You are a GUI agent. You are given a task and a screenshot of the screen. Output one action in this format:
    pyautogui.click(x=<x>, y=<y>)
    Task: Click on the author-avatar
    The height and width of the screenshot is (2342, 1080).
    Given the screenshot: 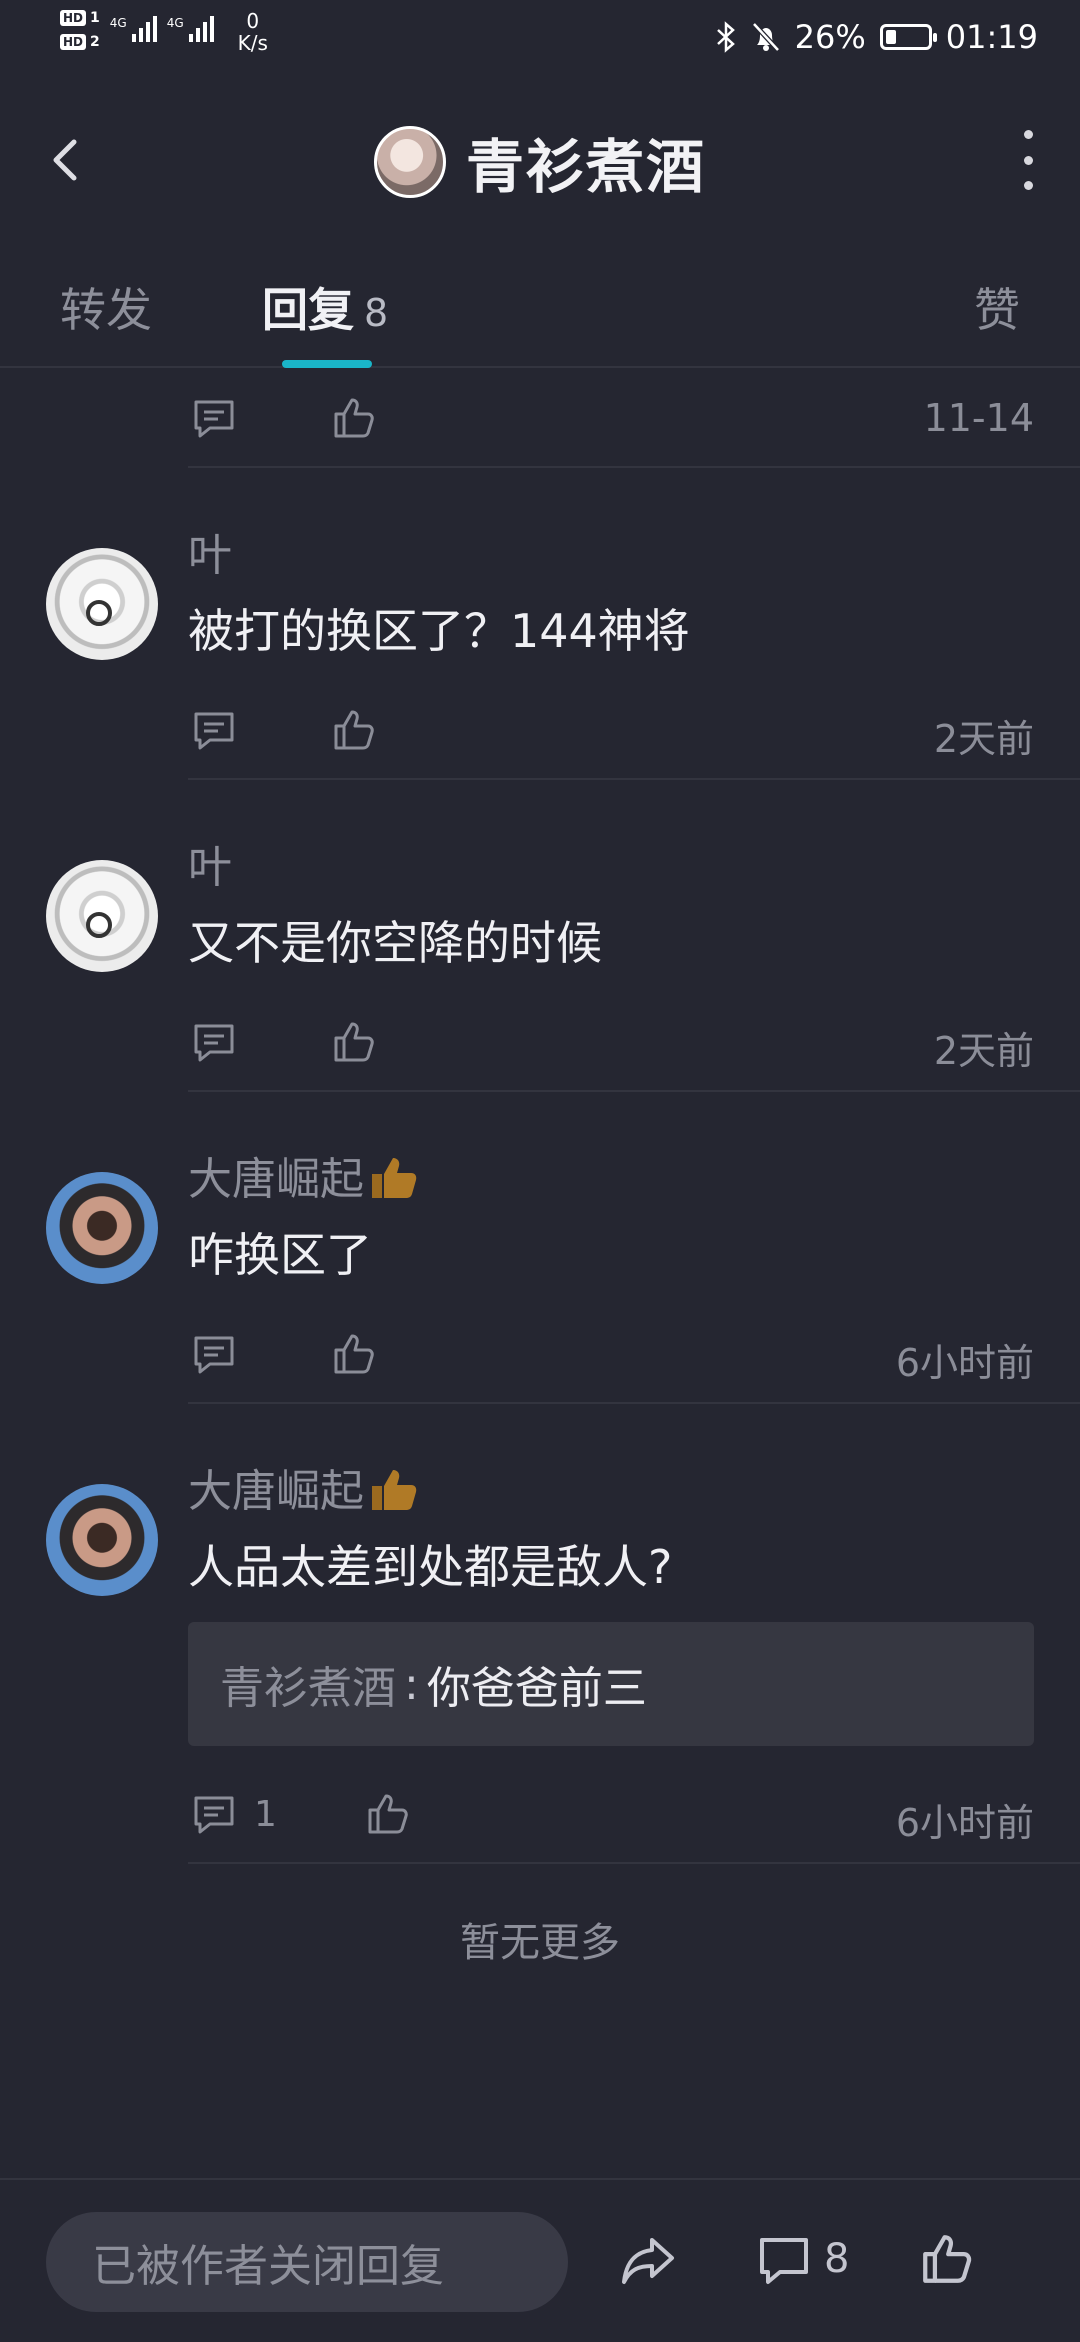 What is the action you would take?
    pyautogui.click(x=409, y=162)
    